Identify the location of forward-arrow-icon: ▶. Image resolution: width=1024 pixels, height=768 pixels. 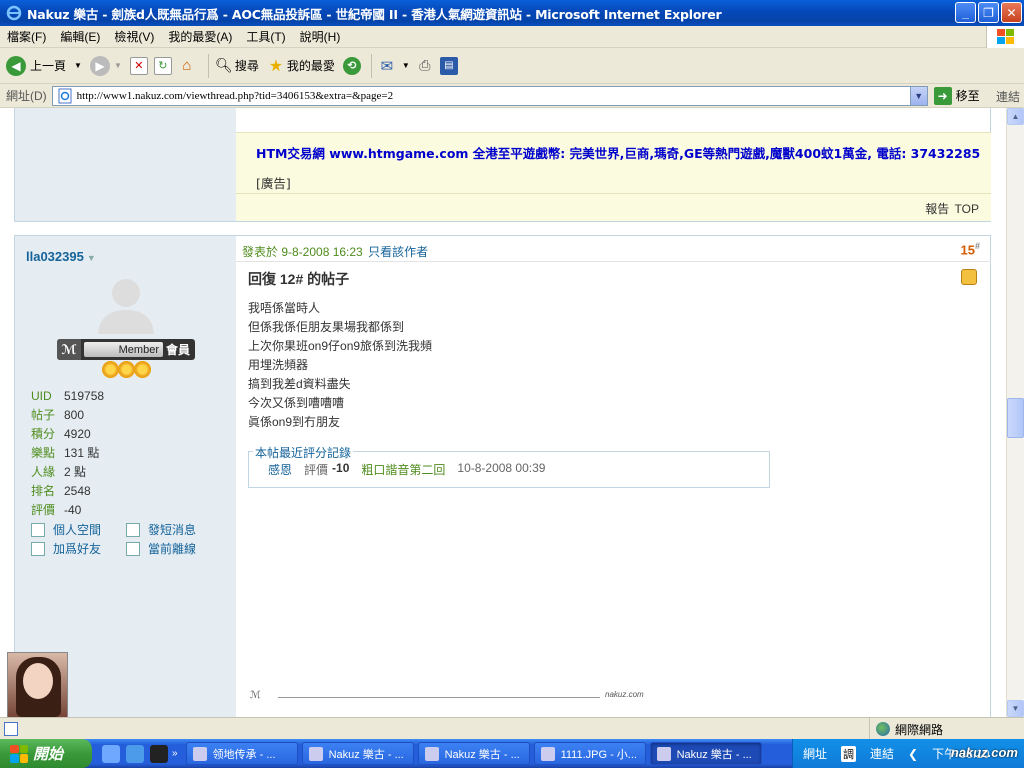
(99, 65).